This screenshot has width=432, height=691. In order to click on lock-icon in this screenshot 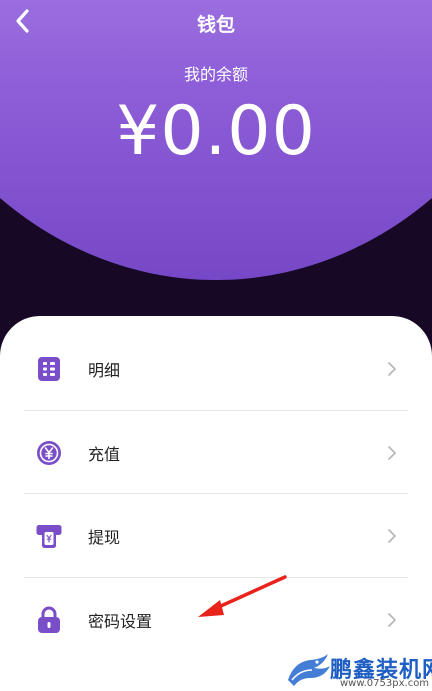, I will do `click(49, 620)`.